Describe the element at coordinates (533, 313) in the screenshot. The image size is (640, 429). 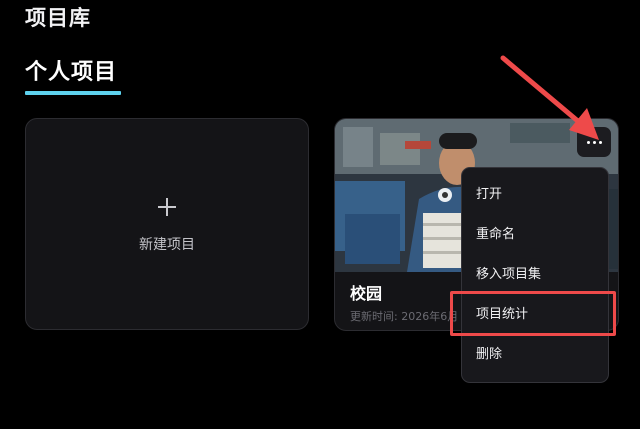
I see `highlight-annotation-box` at that location.